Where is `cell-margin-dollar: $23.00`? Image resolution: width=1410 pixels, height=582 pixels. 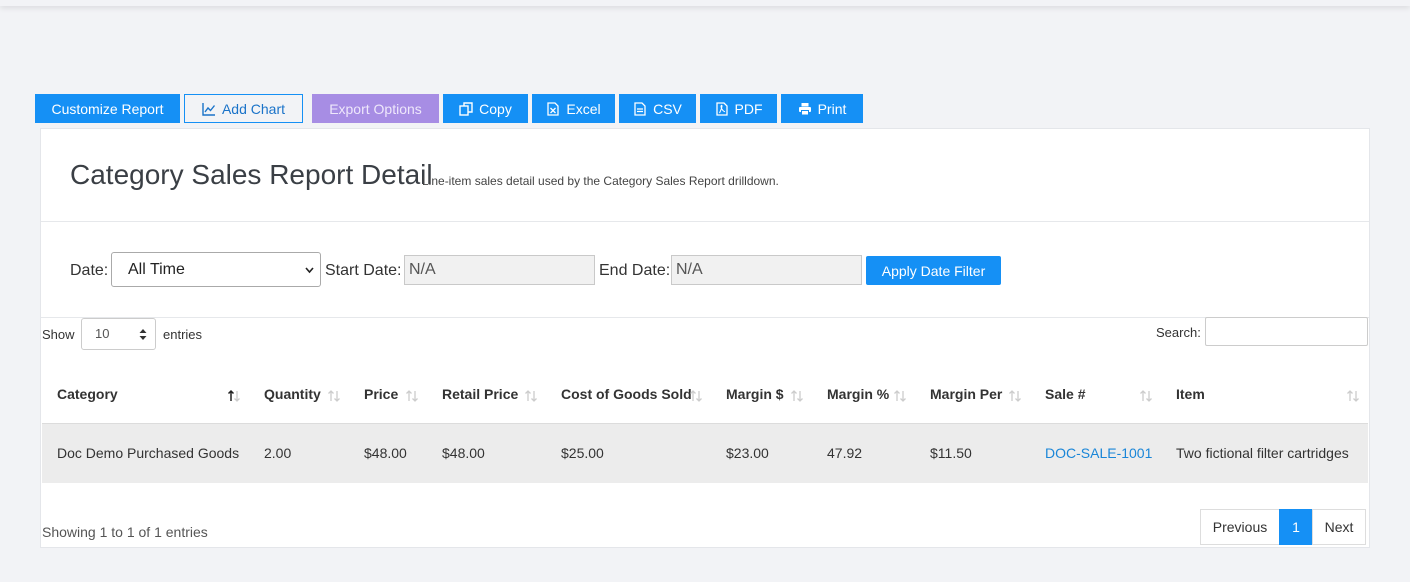
cell-margin-dollar: $23.00 is located at coordinates (761, 452).